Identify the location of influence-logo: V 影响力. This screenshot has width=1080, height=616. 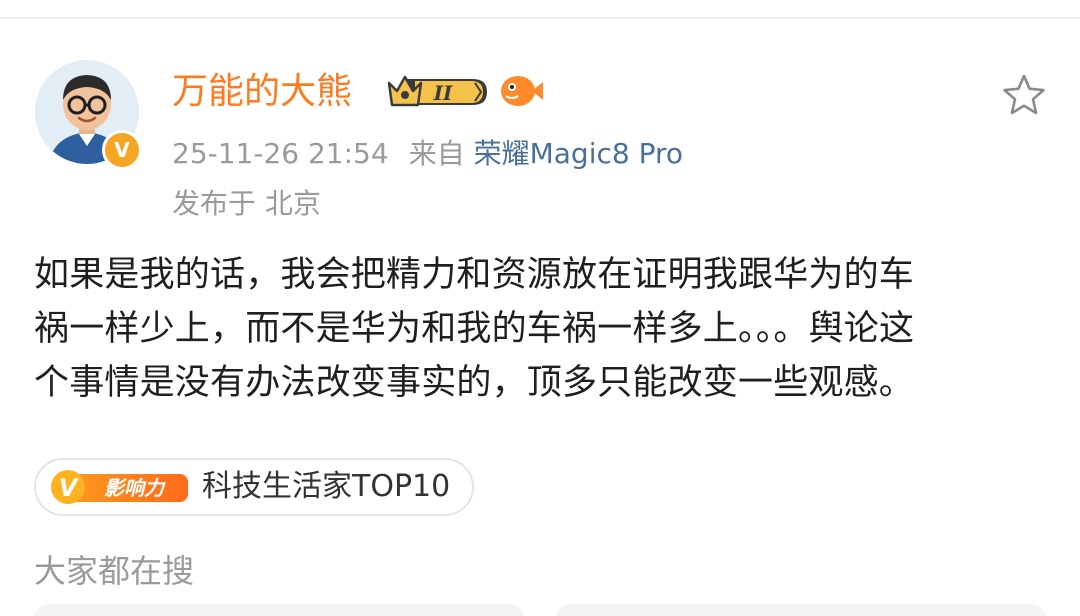
(119, 487).